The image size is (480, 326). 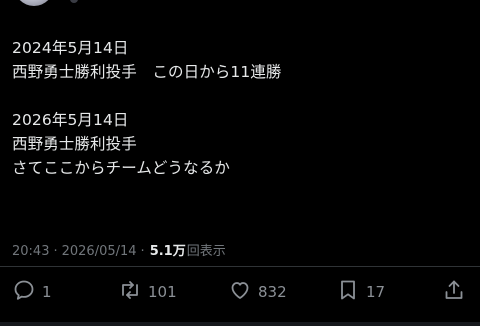 I want to click on profile-partial-element, so click(x=74, y=1).